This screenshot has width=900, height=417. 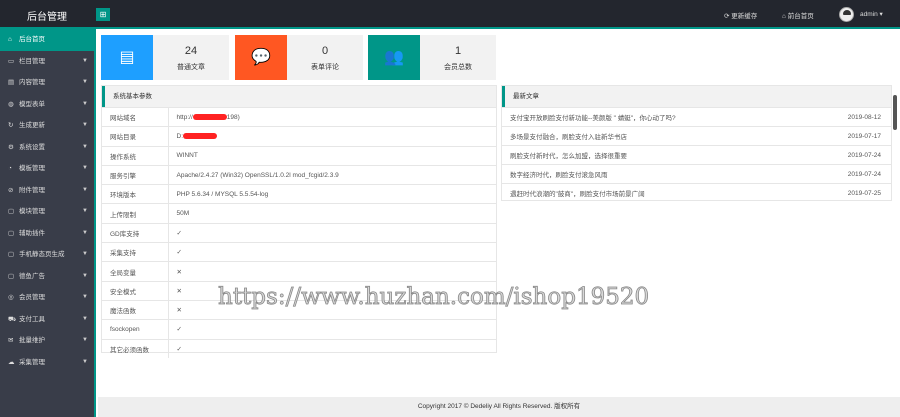 I want to click on table-row: 网站域名 http:// 198), so click(x=299, y=116).